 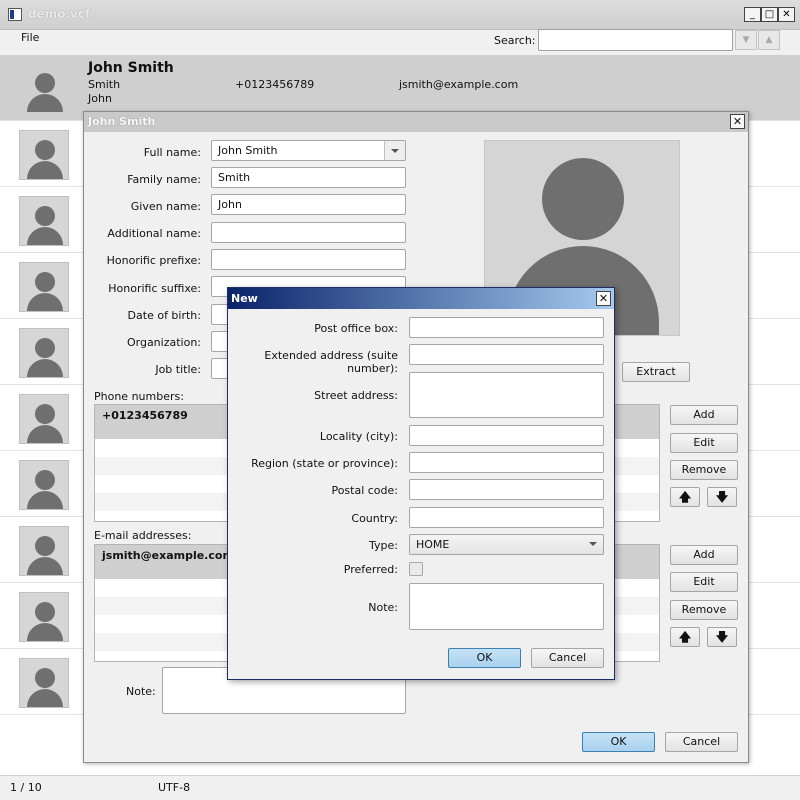 I want to click on honorific-prefix-field, so click(x=308, y=259).